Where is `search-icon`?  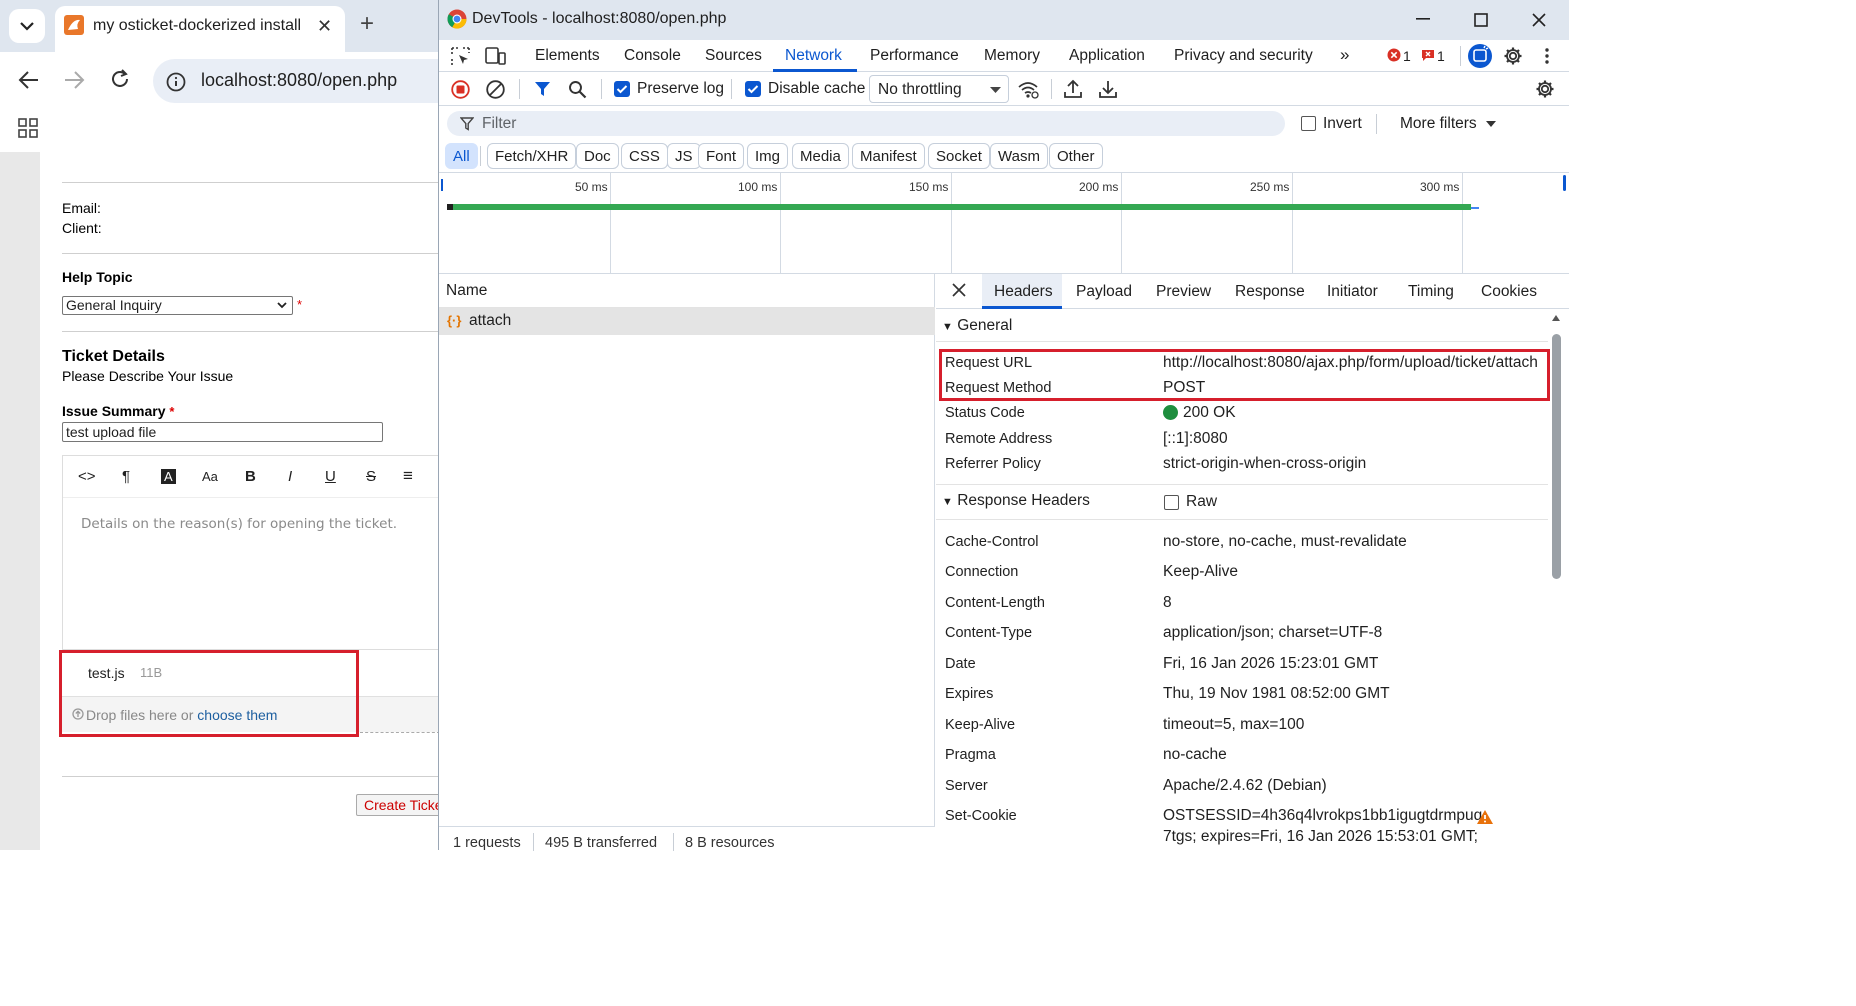 search-icon is located at coordinates (577, 89).